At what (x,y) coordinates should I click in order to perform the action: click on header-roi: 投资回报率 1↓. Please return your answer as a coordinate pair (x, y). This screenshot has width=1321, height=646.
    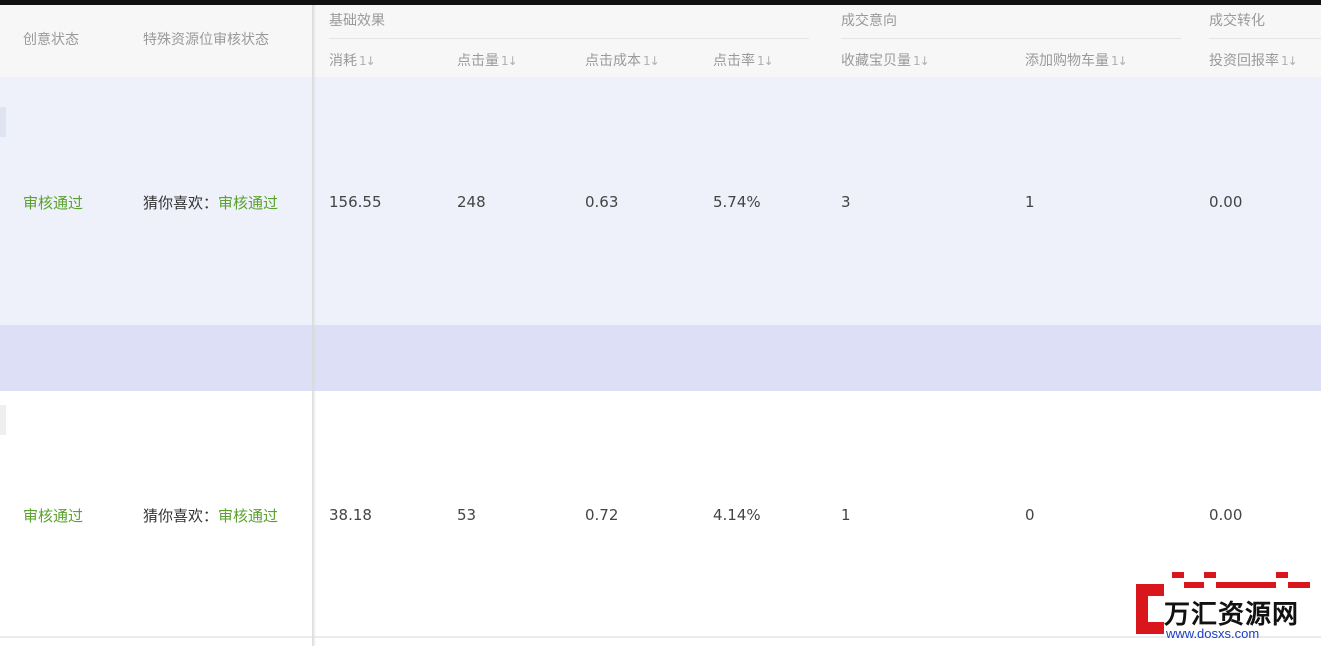
    Looking at the image, I should click on (1253, 60).